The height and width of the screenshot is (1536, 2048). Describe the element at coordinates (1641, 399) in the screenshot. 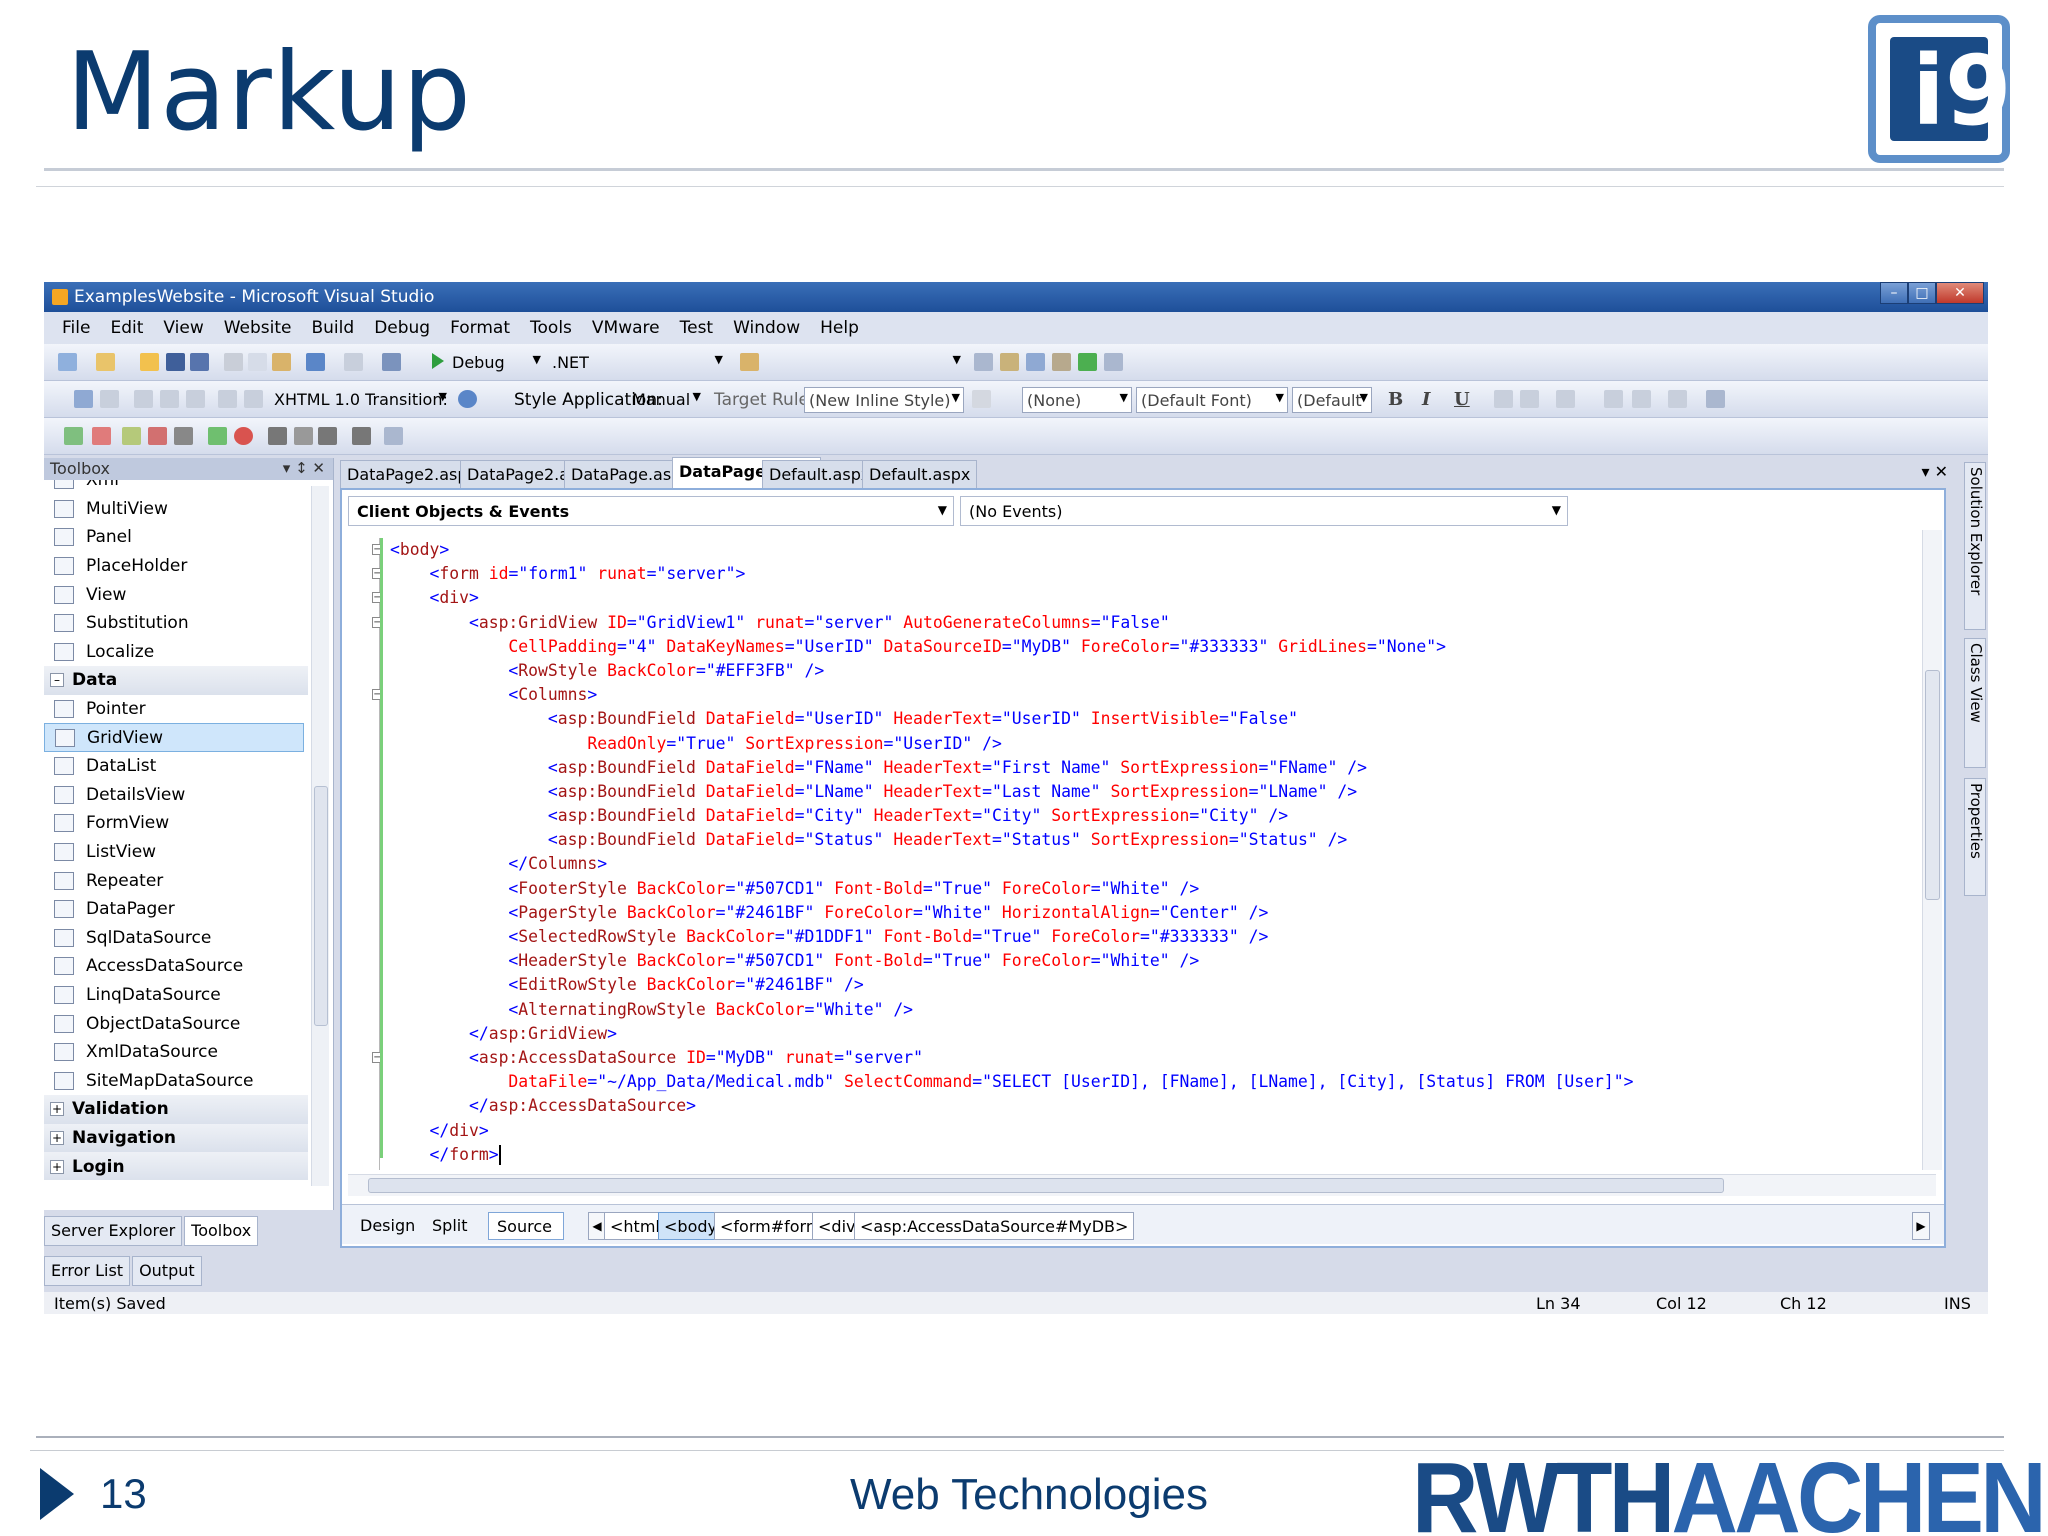

I see `numbering-icon` at that location.